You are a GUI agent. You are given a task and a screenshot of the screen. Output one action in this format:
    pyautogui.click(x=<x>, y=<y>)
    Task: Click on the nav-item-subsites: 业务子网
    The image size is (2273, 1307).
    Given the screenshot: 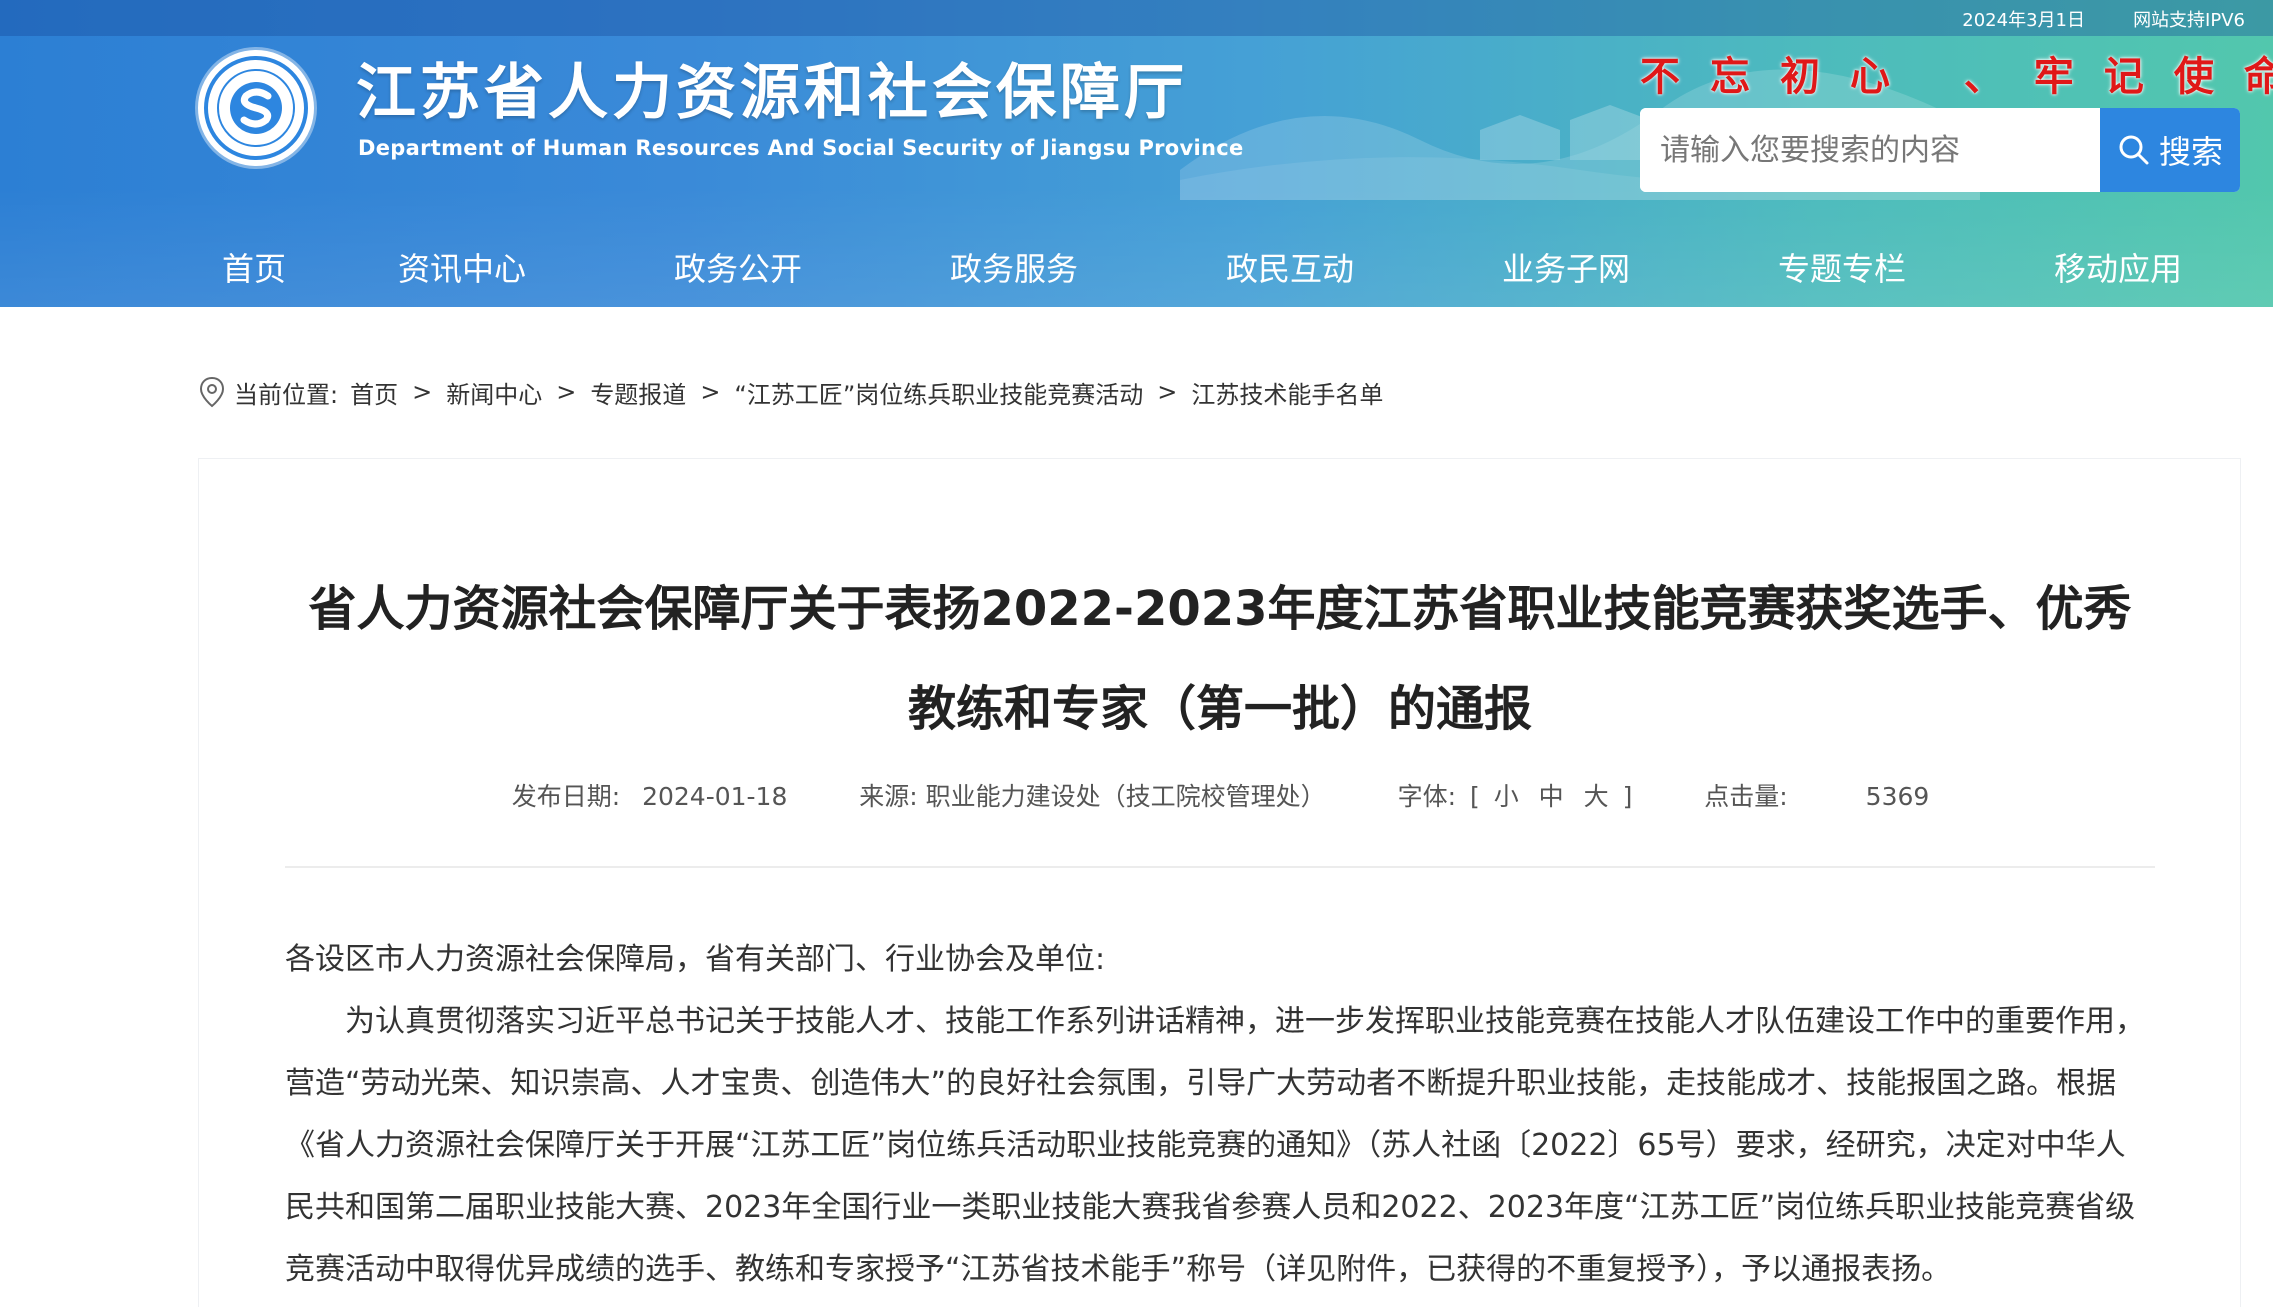 What is the action you would take?
    pyautogui.click(x=1566, y=266)
    